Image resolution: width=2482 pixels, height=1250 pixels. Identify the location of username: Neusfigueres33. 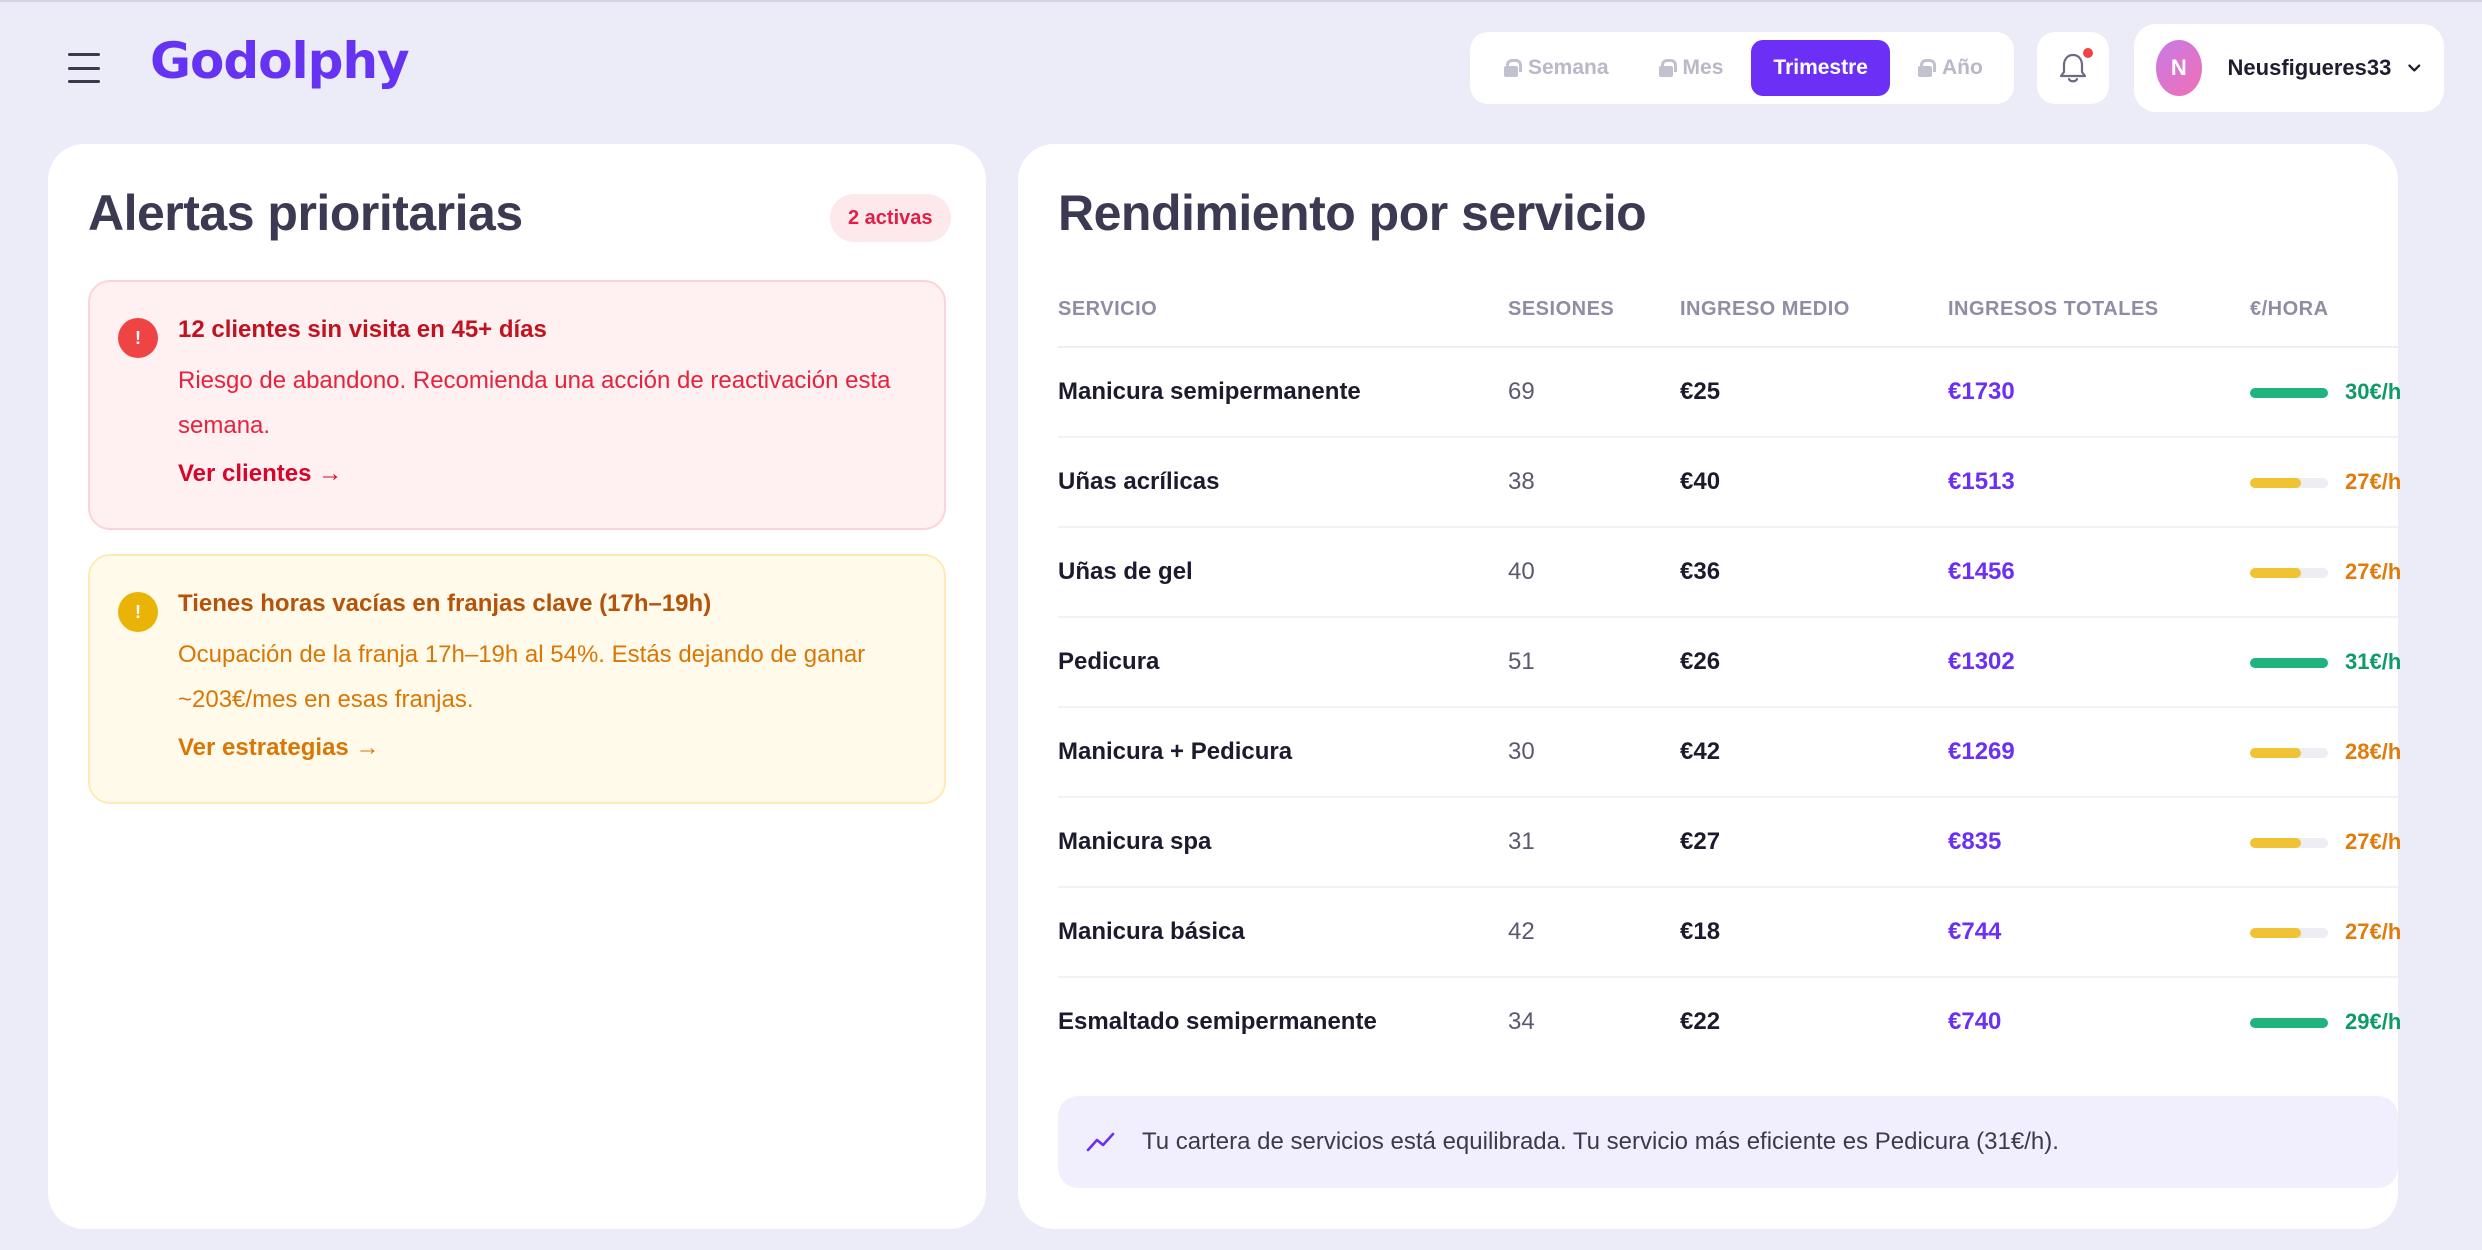
(2309, 67).